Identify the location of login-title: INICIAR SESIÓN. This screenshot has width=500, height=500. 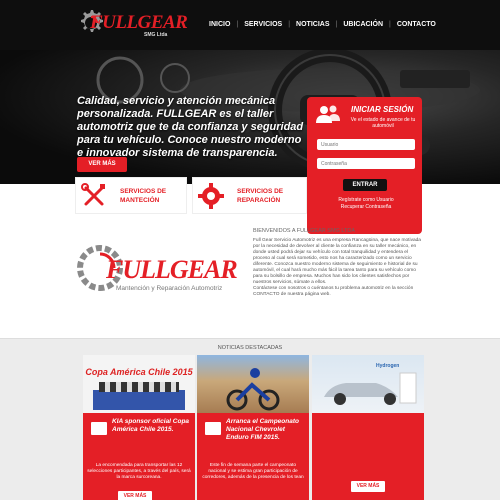
(382, 109).